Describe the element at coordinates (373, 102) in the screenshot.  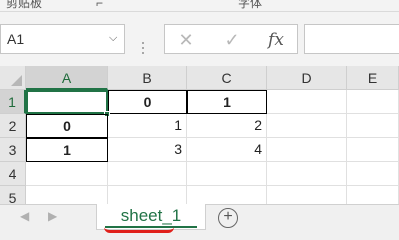
I see `cell-e1` at that location.